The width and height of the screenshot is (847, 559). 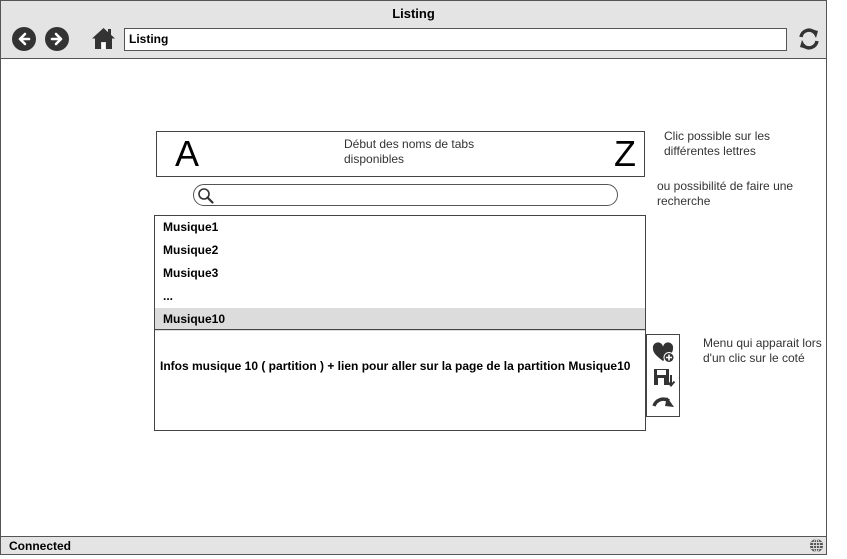 What do you see at coordinates (409, 151) in the screenshot?
I see `alphabet-description: Début des noms de tabs disponibles` at bounding box center [409, 151].